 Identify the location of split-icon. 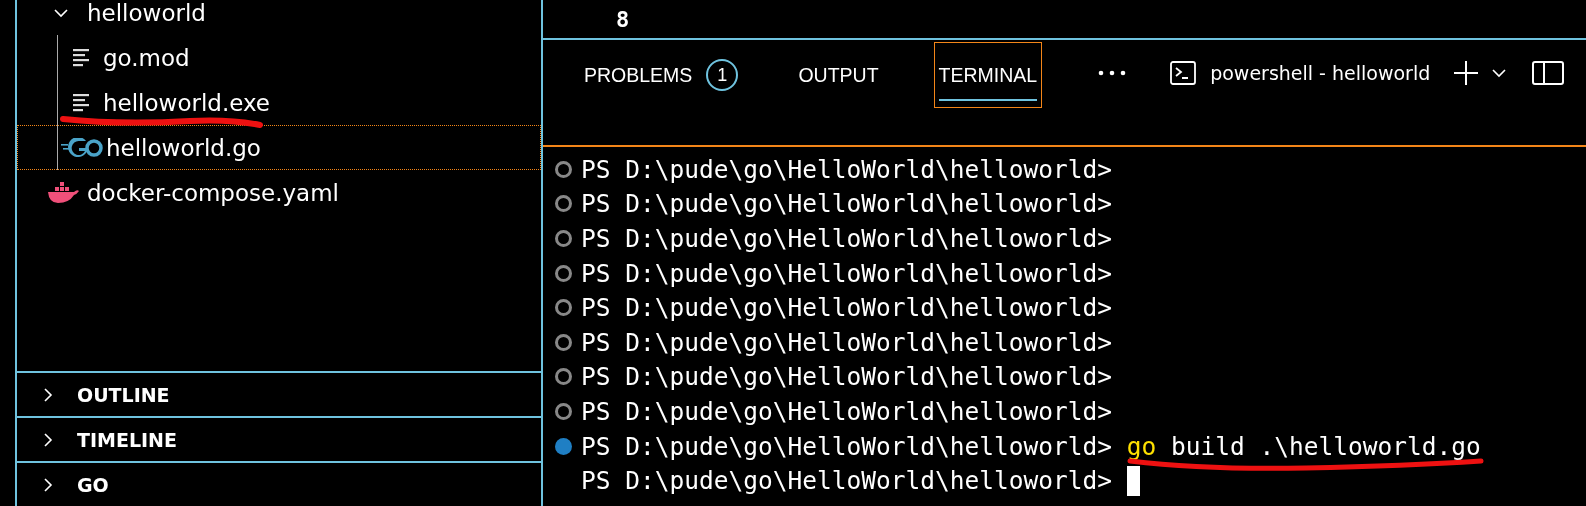
(1548, 73).